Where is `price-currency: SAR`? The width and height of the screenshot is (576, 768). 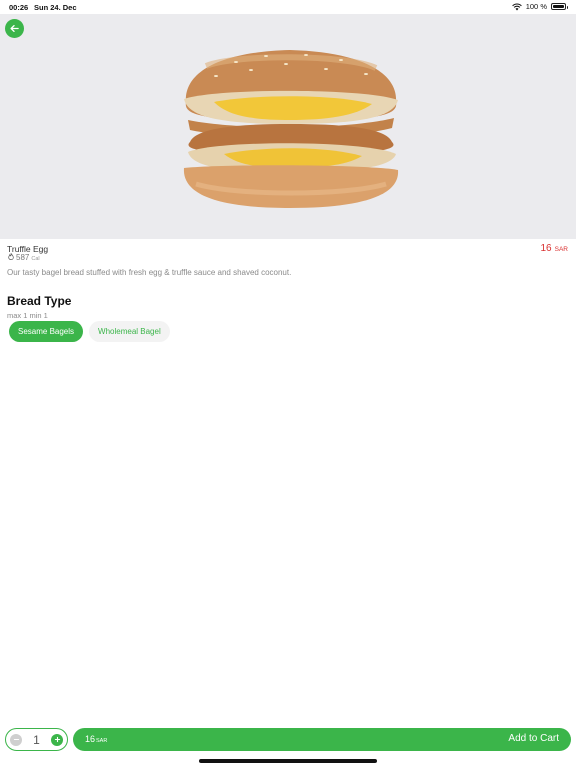 price-currency: SAR is located at coordinates (561, 249).